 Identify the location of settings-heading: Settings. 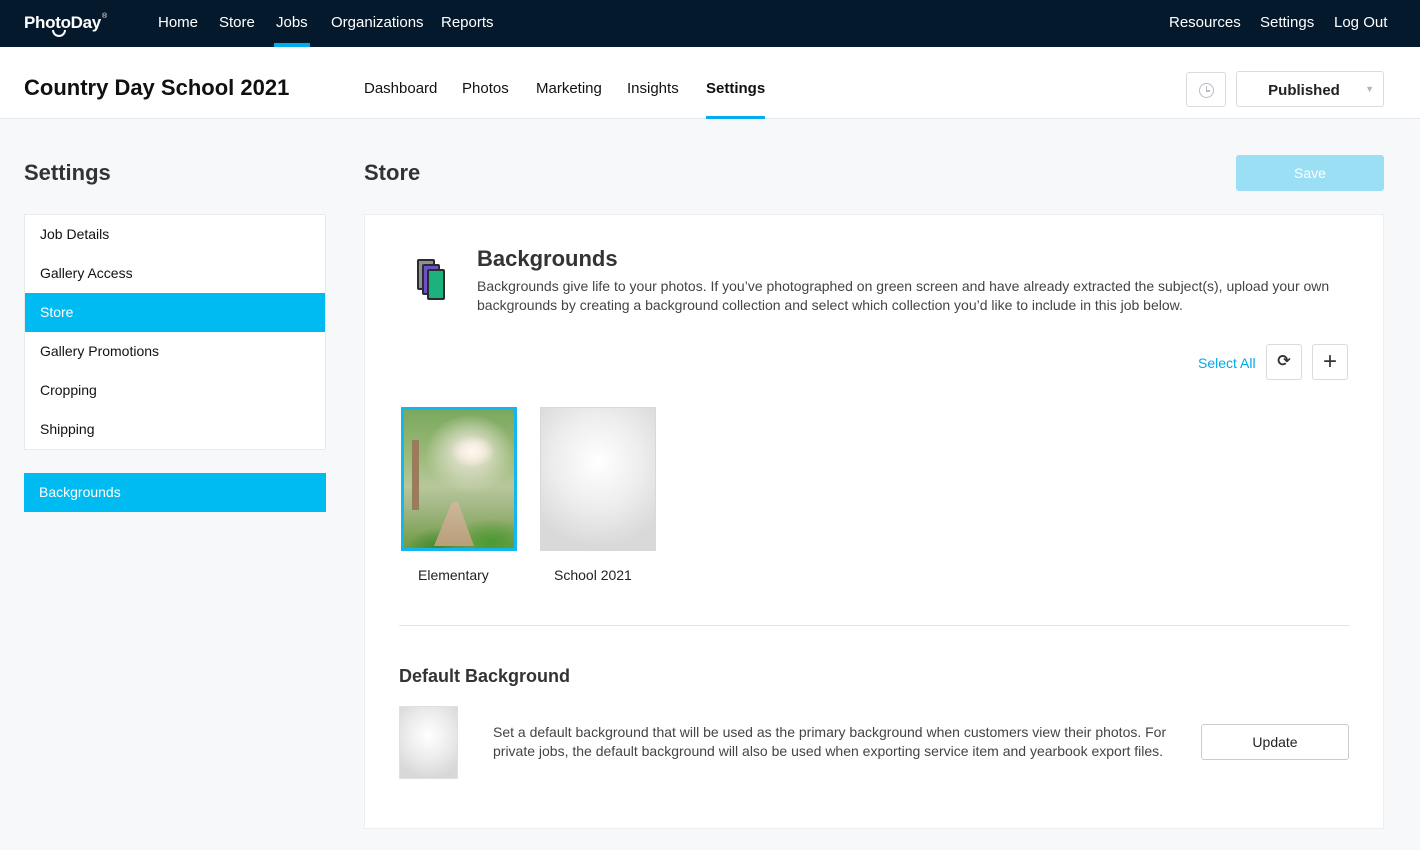
(67, 172).